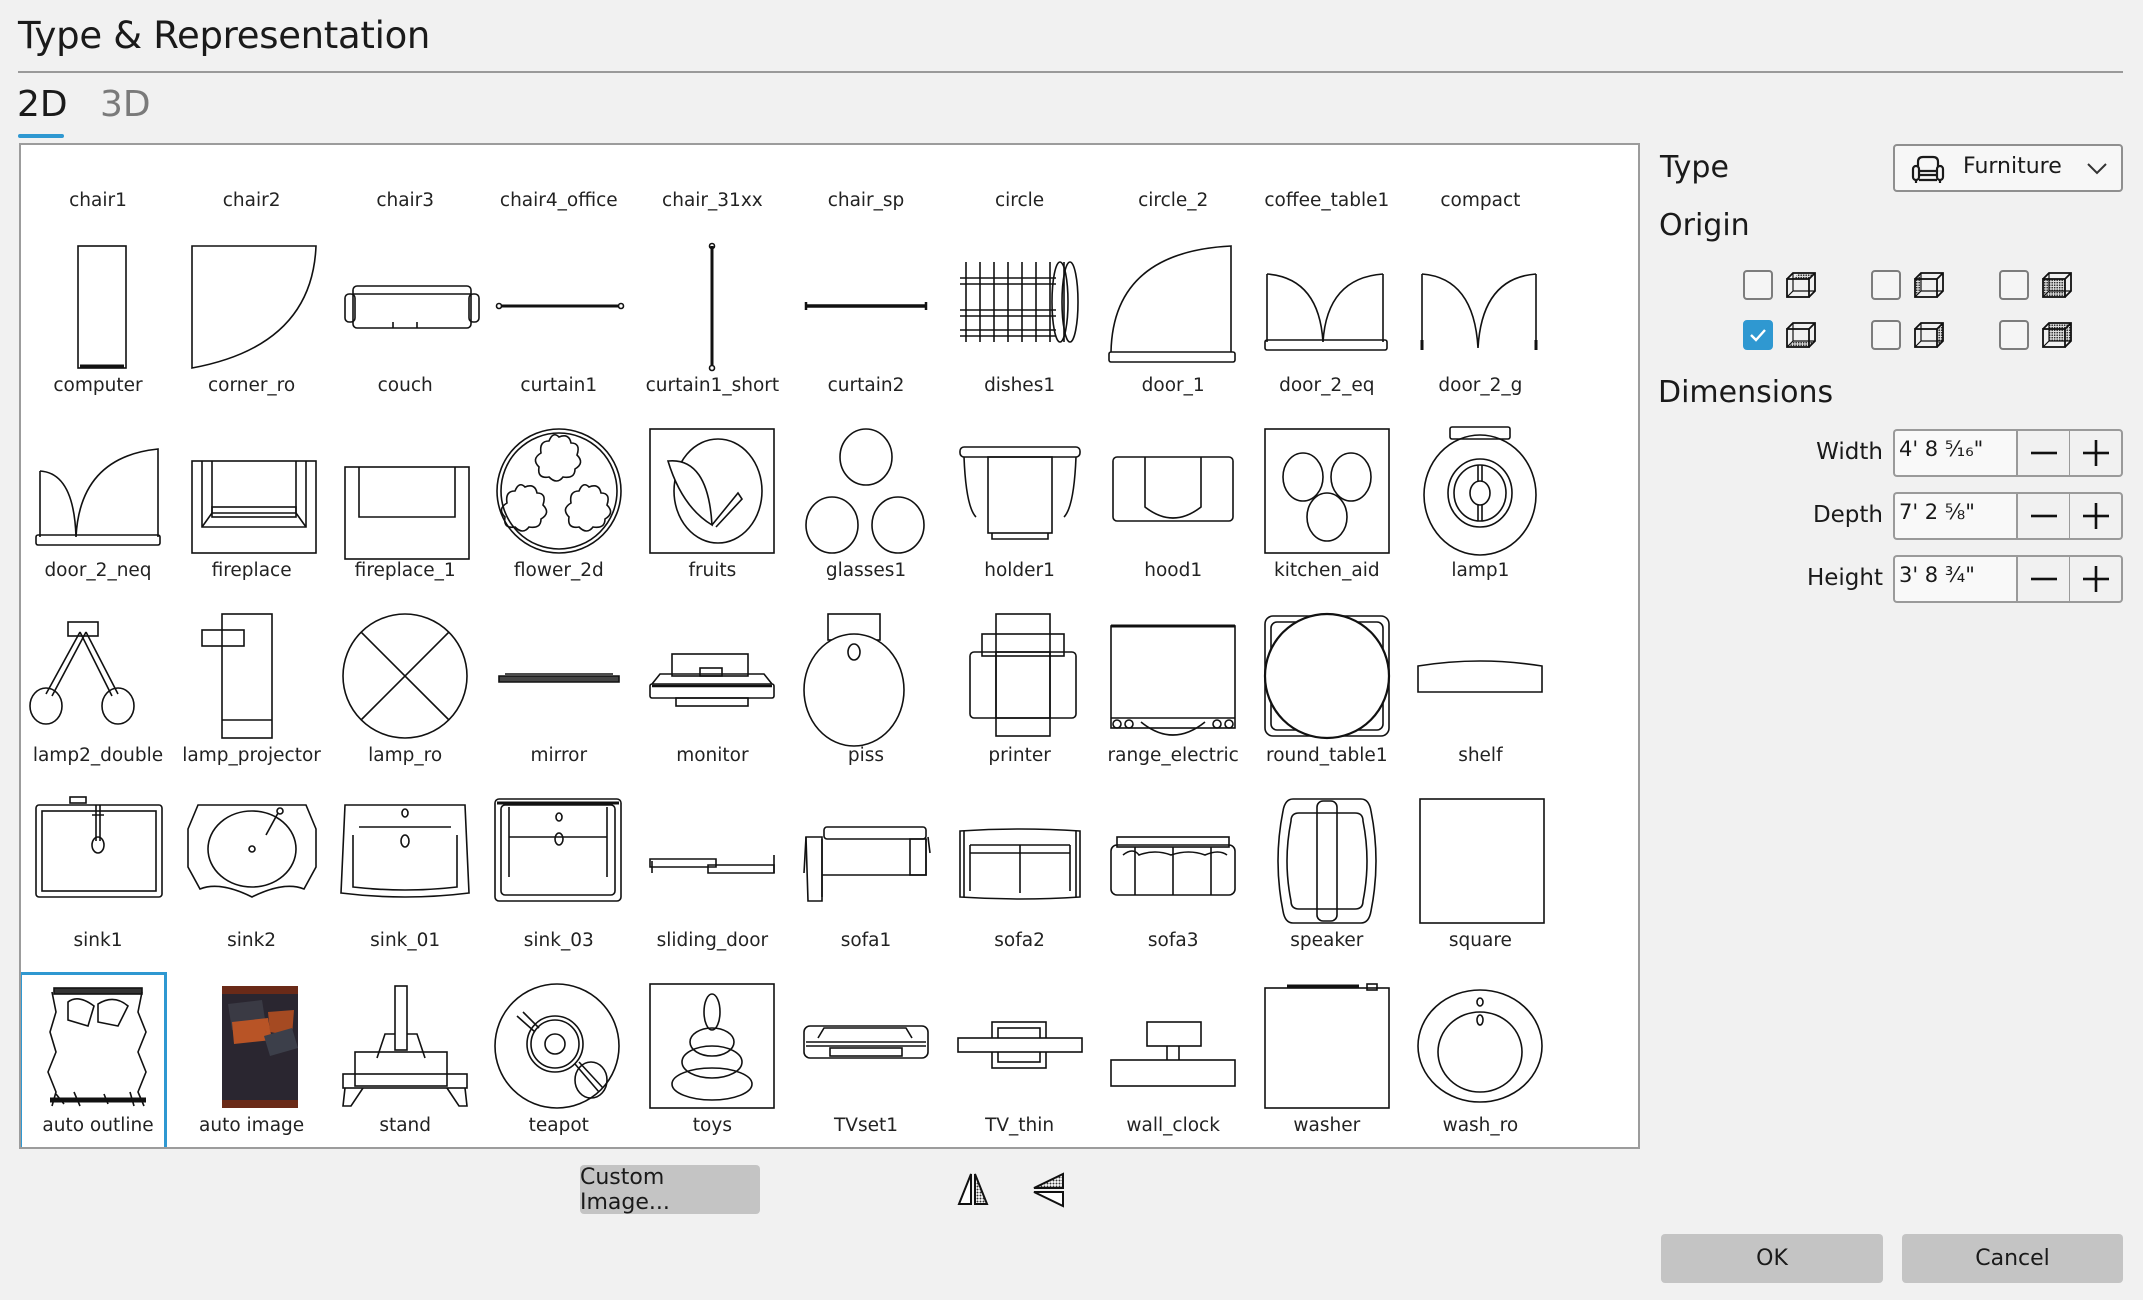 This screenshot has height=1300, width=2143. I want to click on symbol-item-monitor: monitor, so click(712, 692).